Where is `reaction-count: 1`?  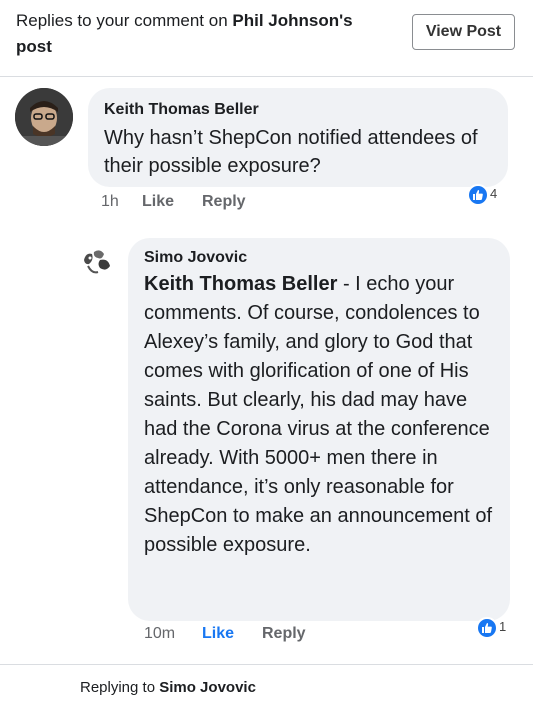 reaction-count: 1 is located at coordinates (502, 626).